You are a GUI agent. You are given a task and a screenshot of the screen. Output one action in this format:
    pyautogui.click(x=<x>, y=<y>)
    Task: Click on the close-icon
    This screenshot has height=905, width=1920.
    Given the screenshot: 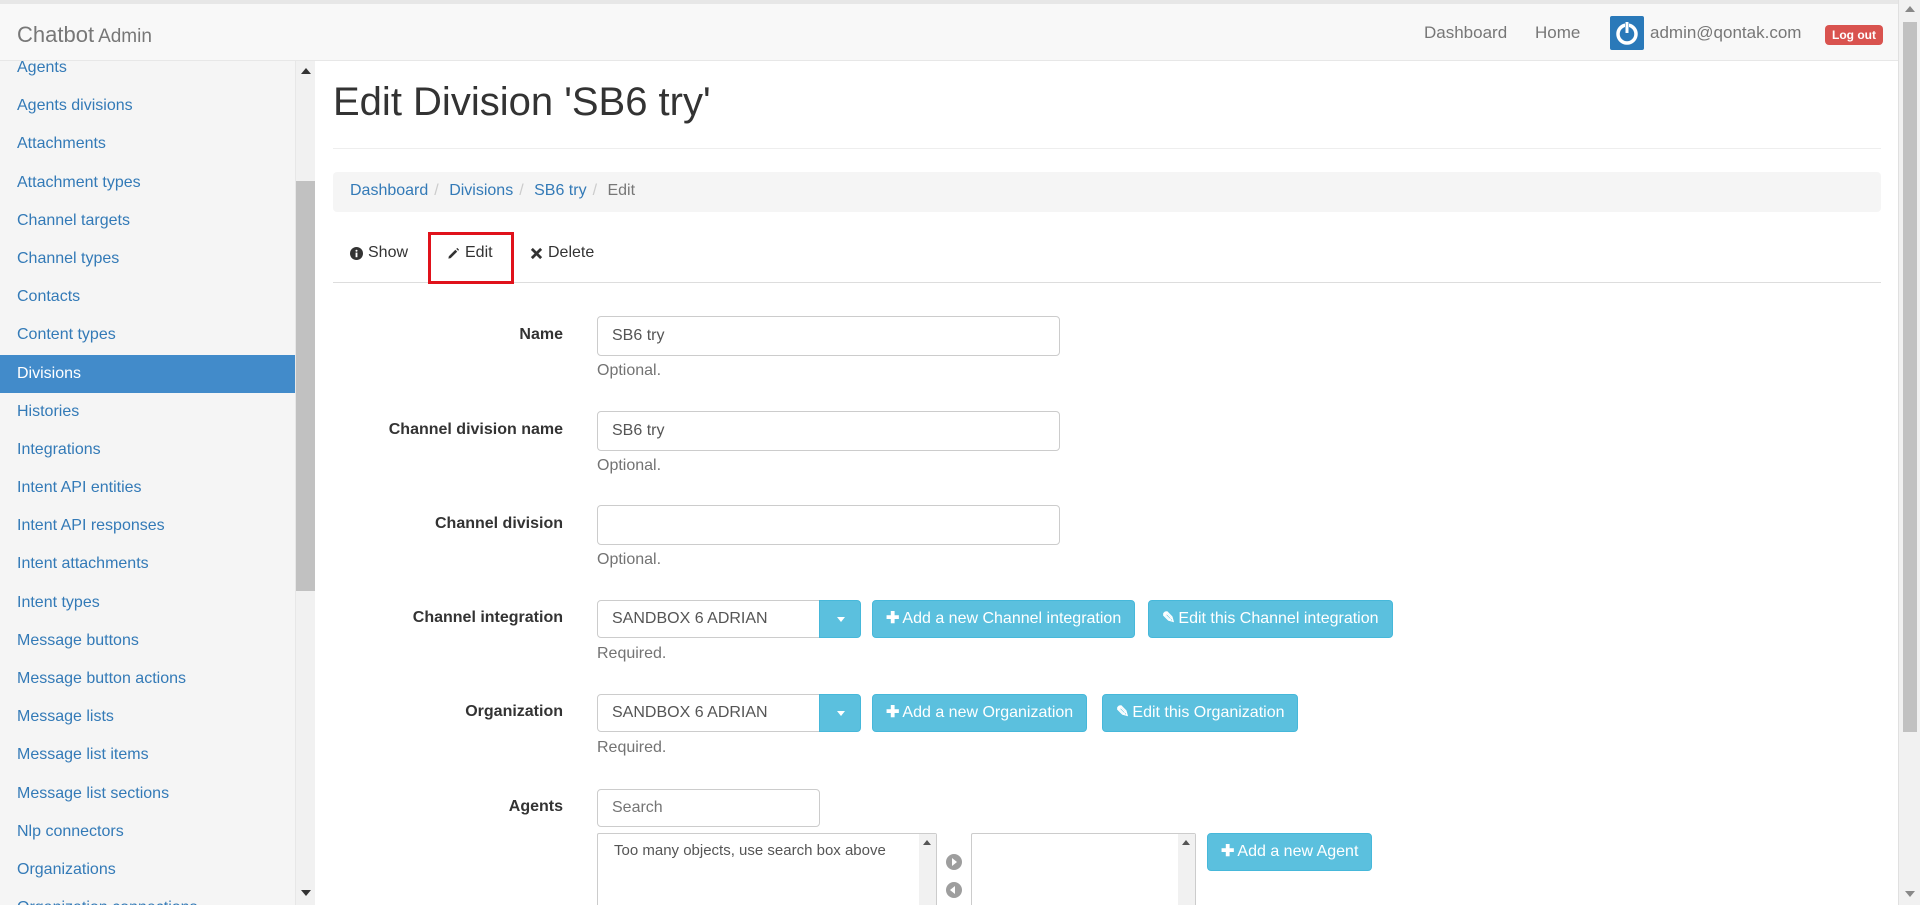 What is the action you would take?
    pyautogui.click(x=536, y=253)
    